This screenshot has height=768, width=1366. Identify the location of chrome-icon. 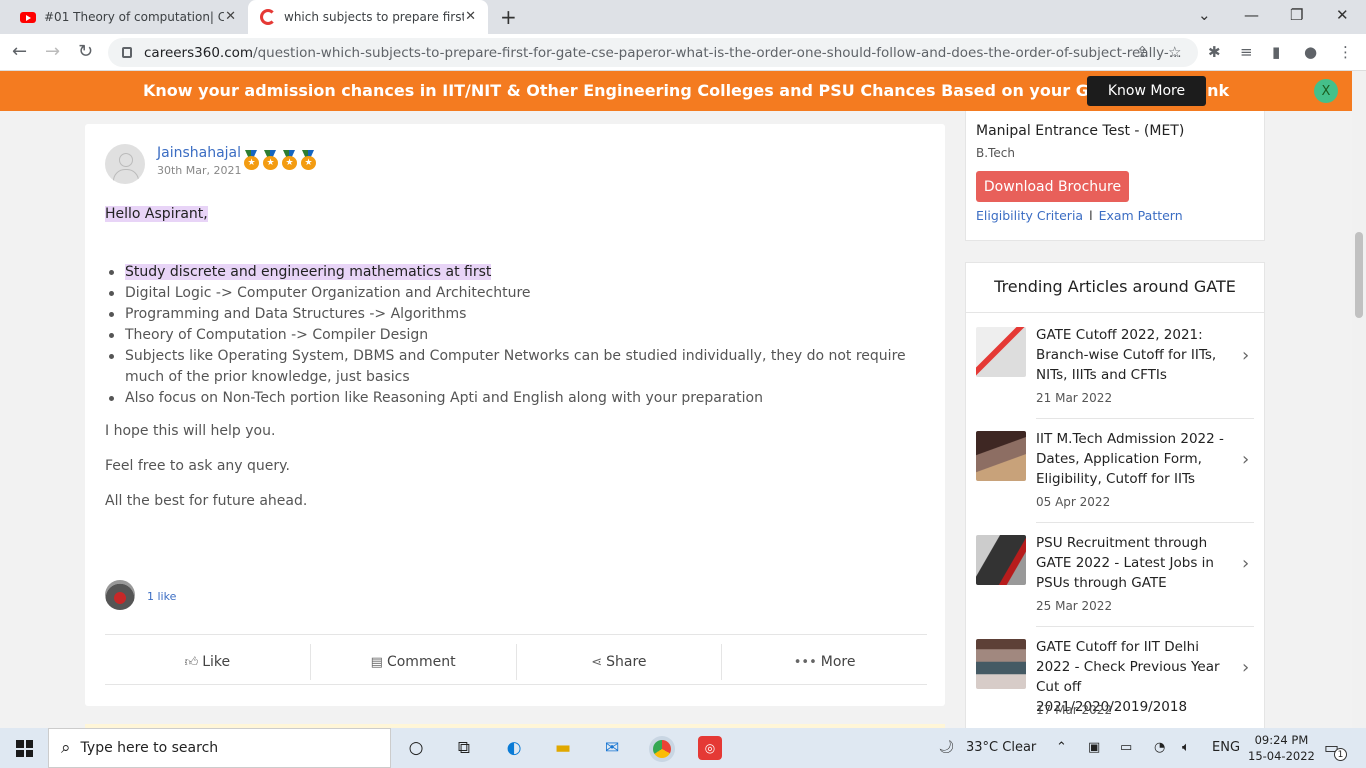
(662, 749).